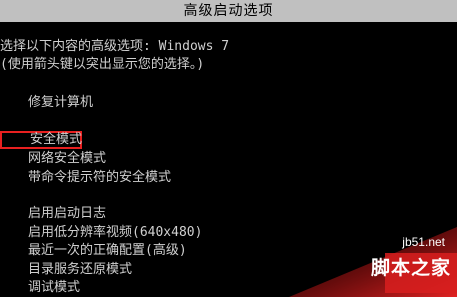  I want to click on instructions: 选择以下内容的高级选项: Windows 7 (使用箭头键以突出显示您的选择。), so click(114, 56).